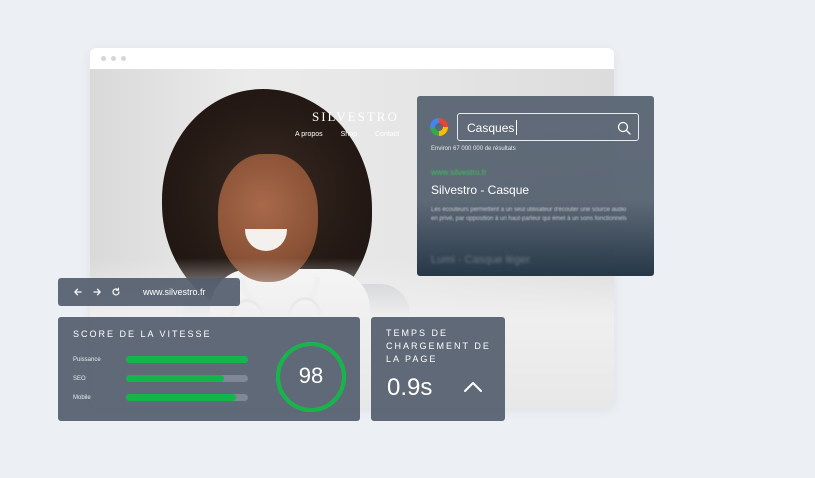 The width and height of the screenshot is (815, 478). Describe the element at coordinates (311, 375) in the screenshot. I see `score-value: 98` at that location.